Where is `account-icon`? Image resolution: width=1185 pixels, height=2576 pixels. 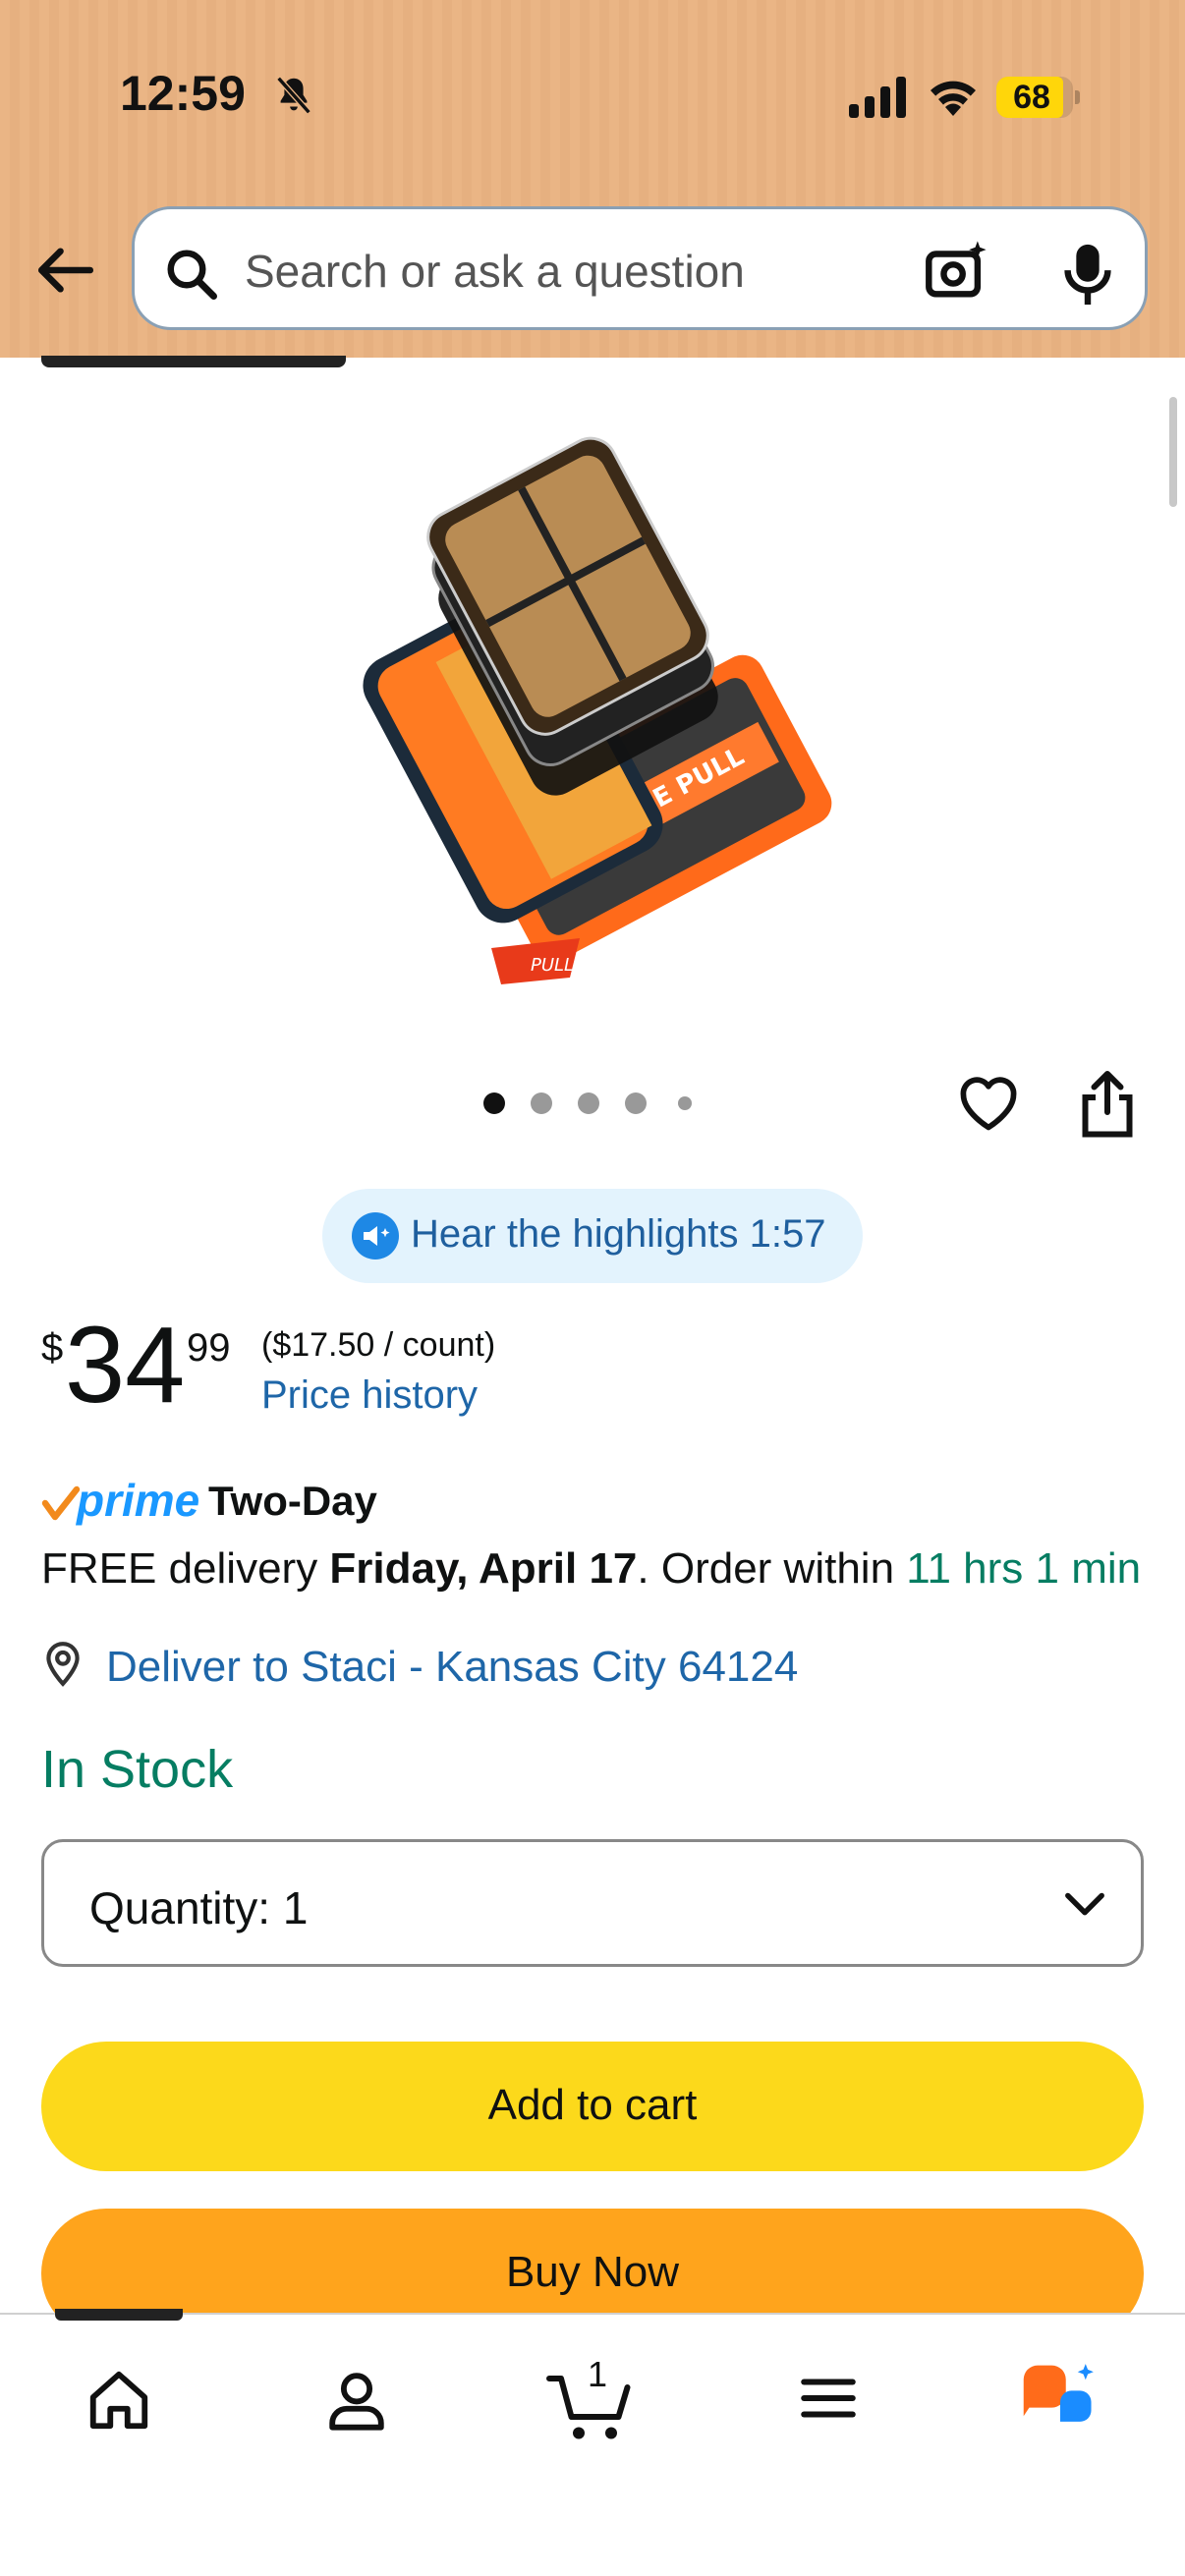
account-icon is located at coordinates (356, 2400).